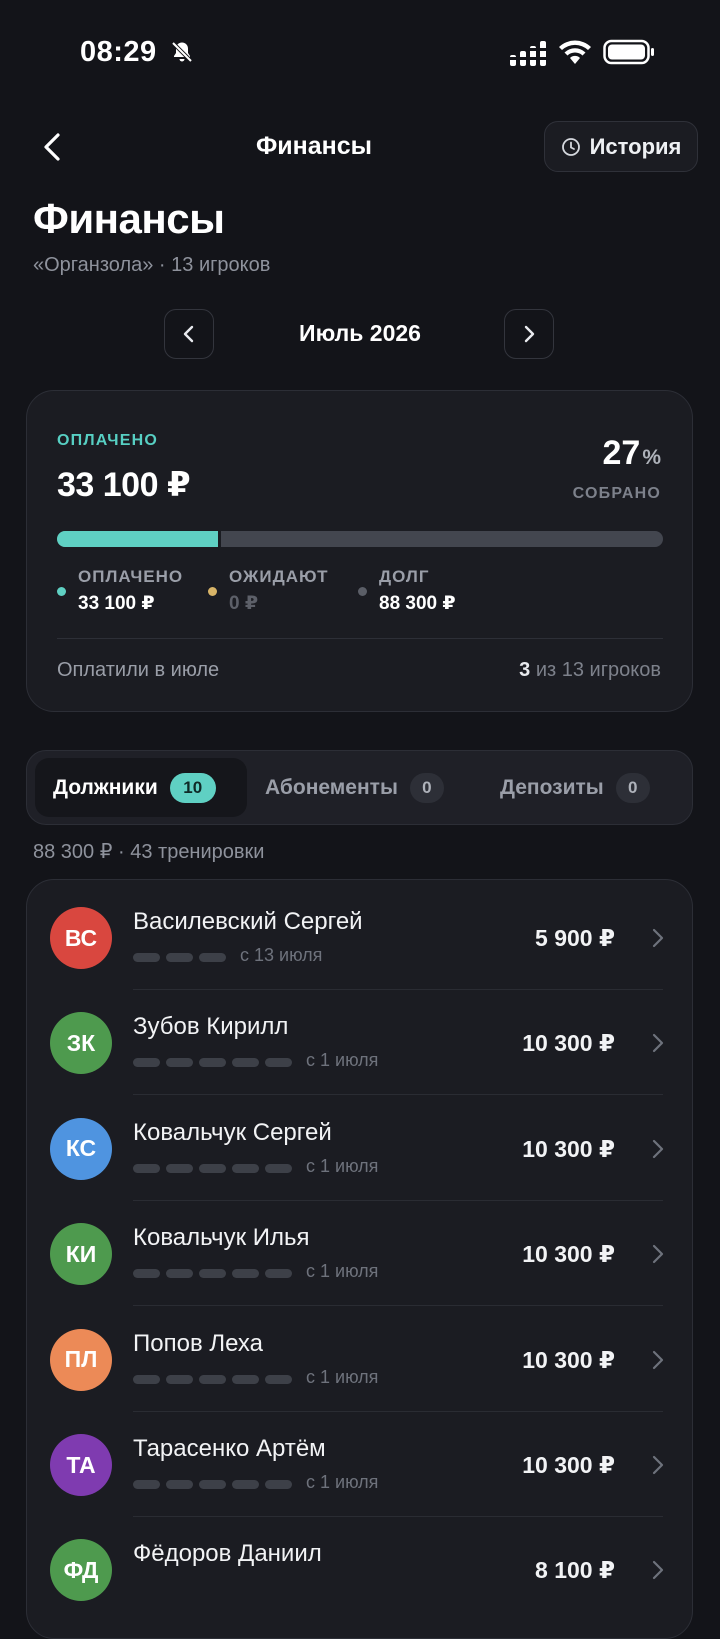 This screenshot has width=720, height=1639. What do you see at coordinates (138, 670) in the screenshot?
I see `paid-in-month-label: Оплатили в июле` at bounding box center [138, 670].